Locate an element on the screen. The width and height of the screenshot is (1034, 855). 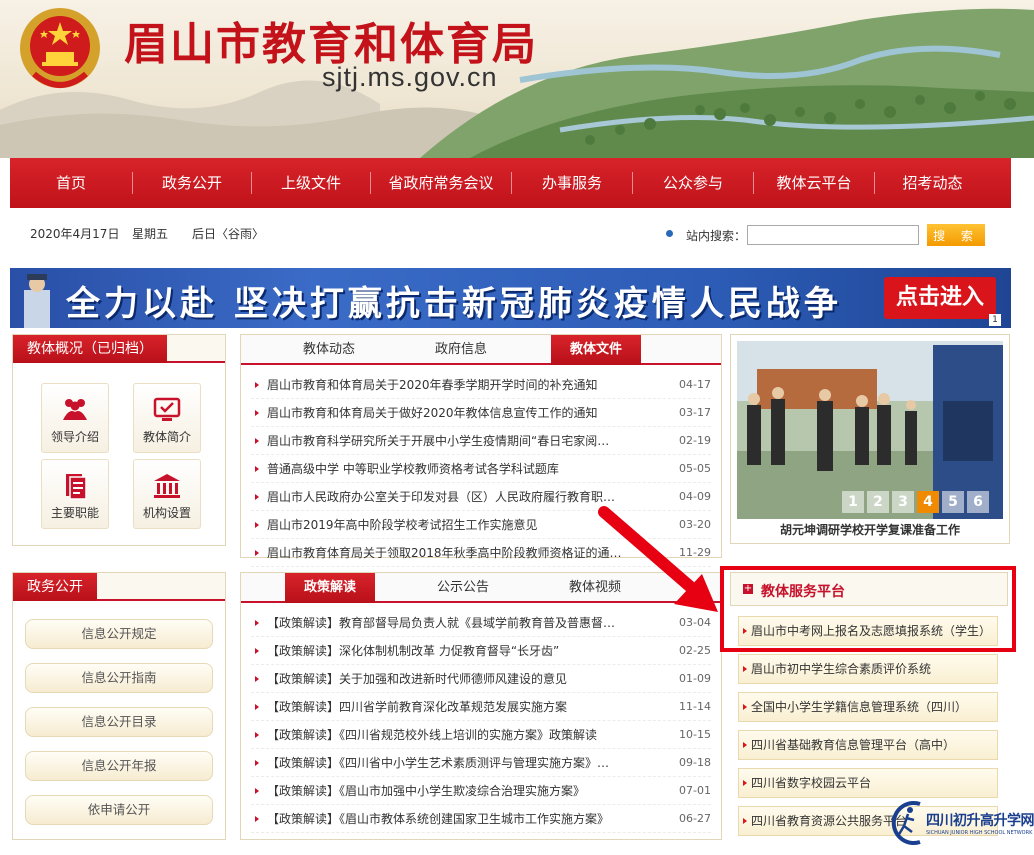
slide-page-5: 5 is located at coordinates (953, 502).